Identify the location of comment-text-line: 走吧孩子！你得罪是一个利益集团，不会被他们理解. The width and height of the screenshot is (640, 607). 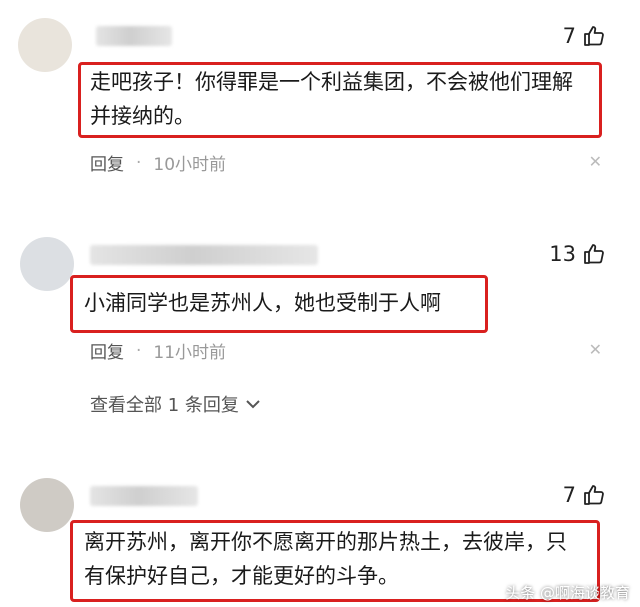
(331, 82).